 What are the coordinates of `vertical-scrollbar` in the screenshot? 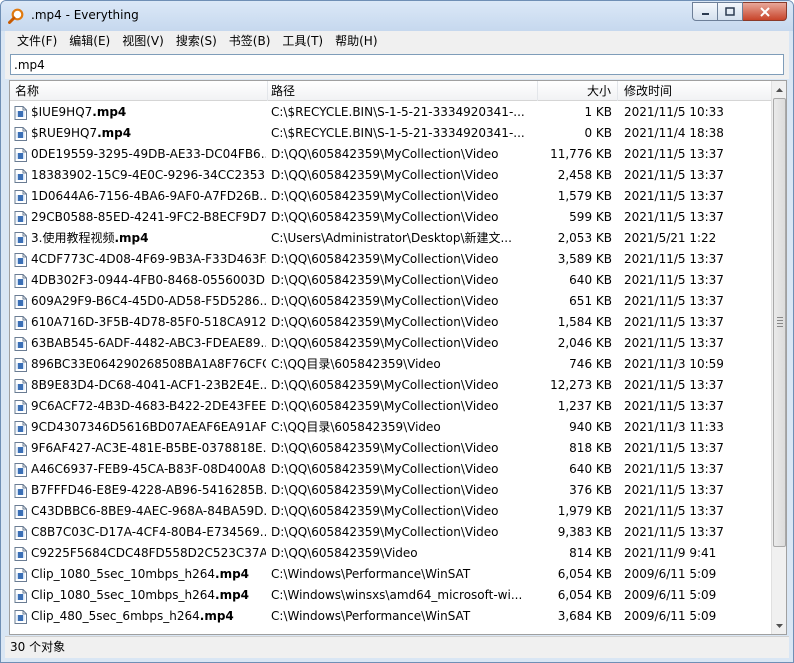 It's located at (778, 357).